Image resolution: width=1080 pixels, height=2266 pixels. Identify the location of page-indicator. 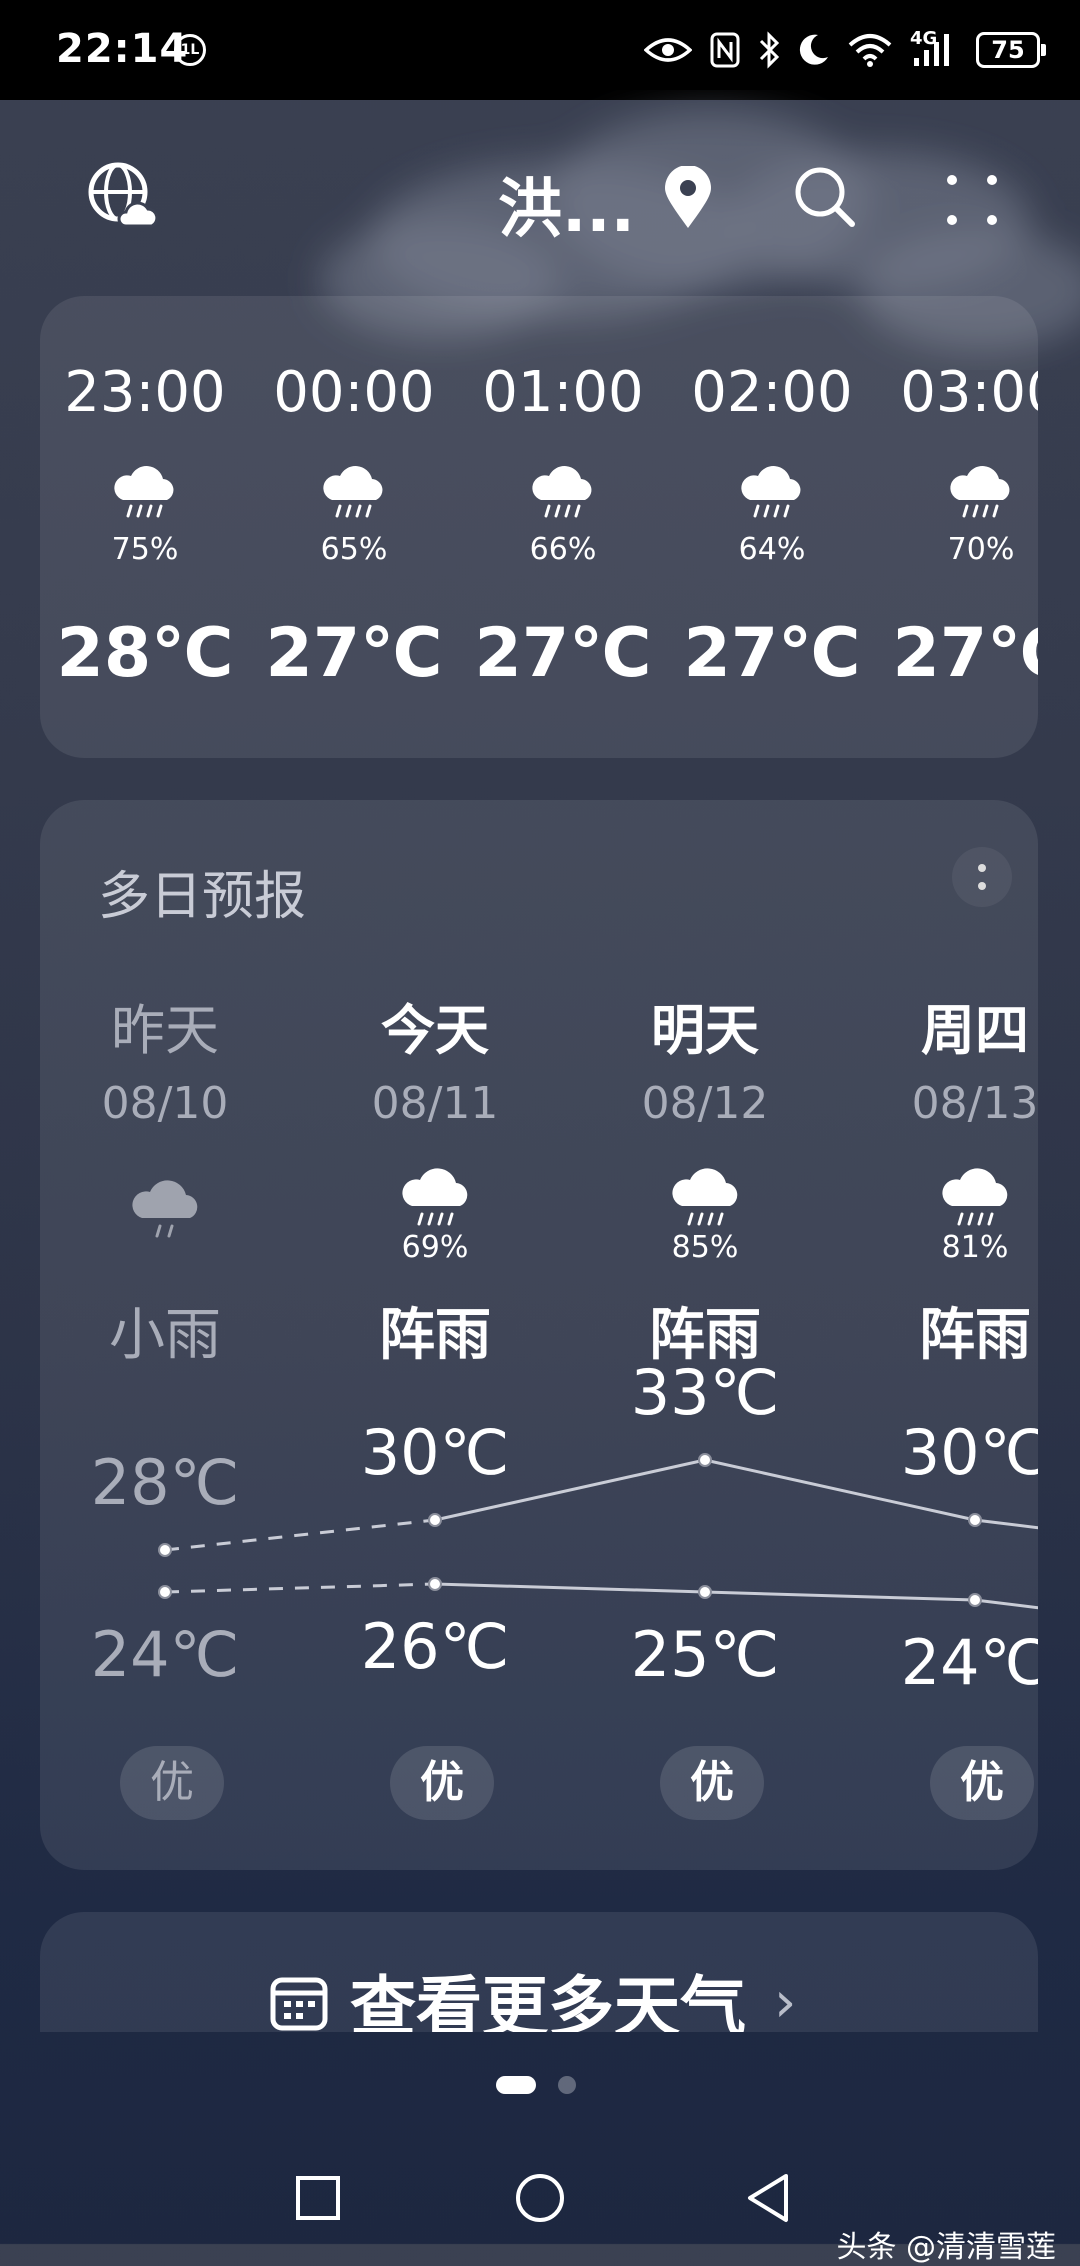
(536, 2085).